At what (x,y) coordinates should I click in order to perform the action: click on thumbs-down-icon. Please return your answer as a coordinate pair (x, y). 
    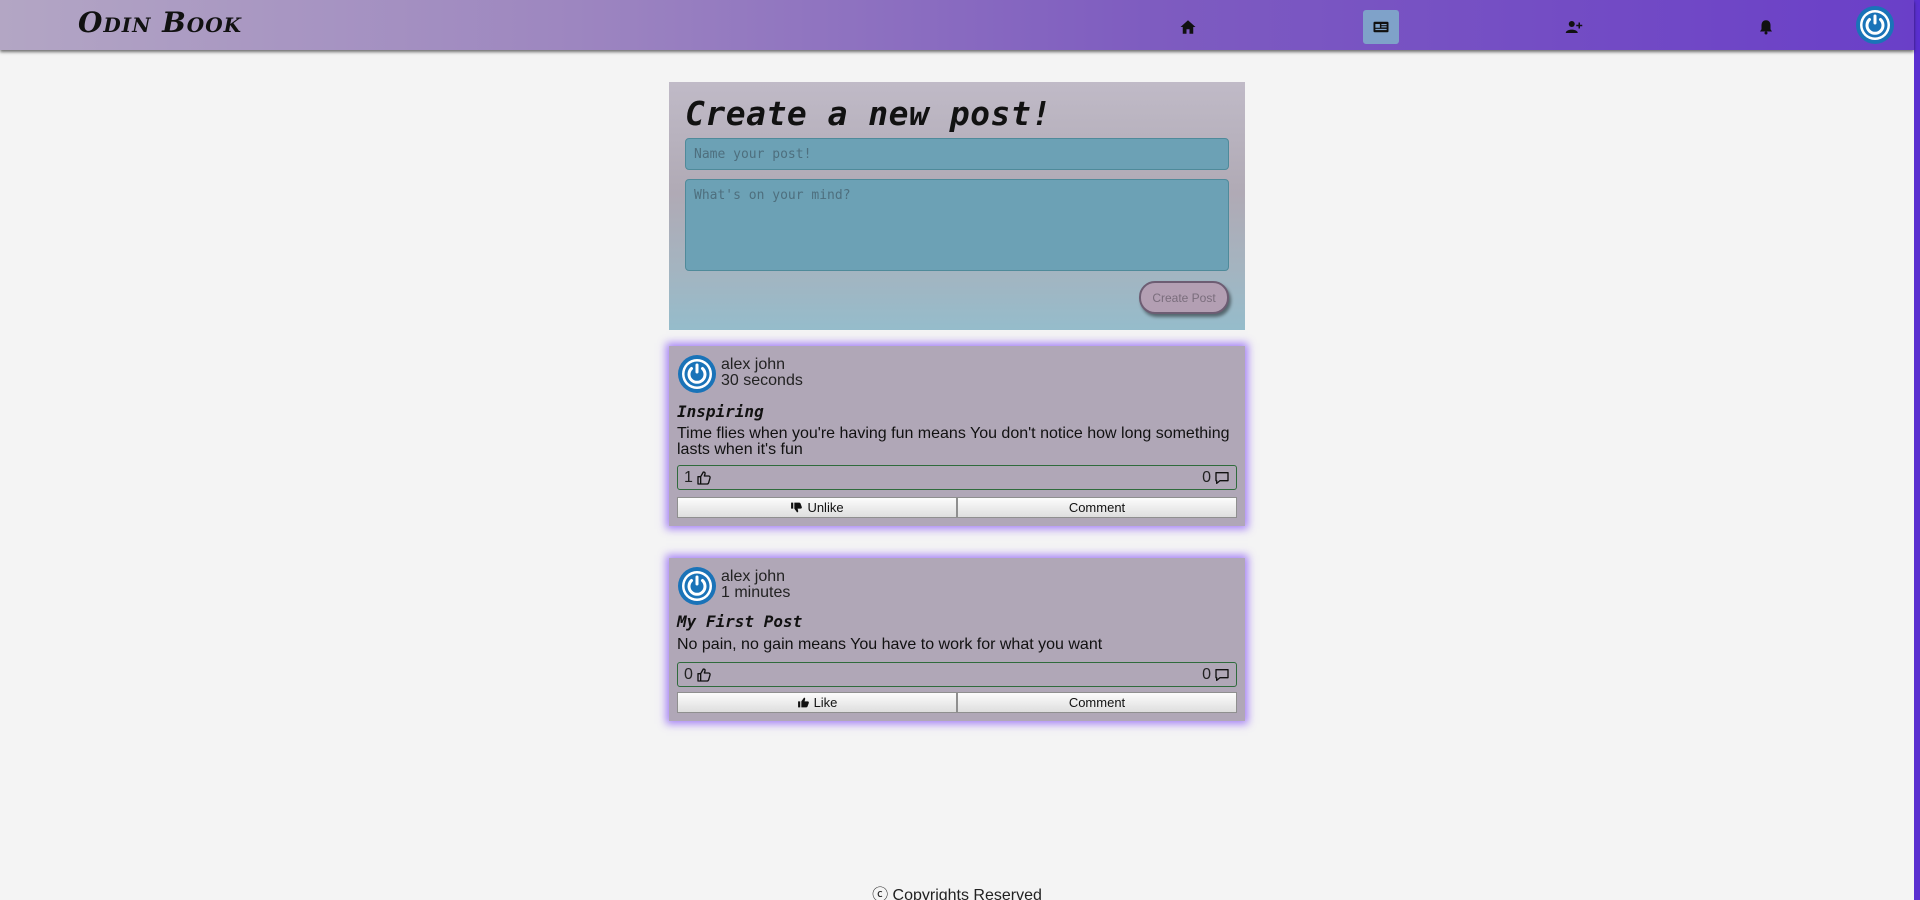
    Looking at the image, I should click on (797, 507).